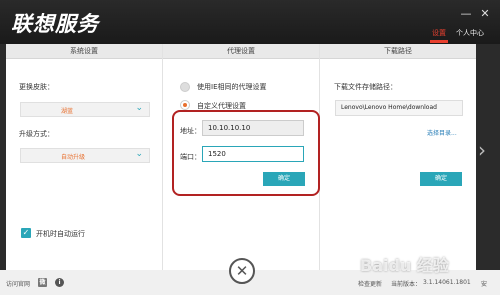 The image size is (500, 295). Describe the element at coordinates (441, 179) in the screenshot. I see `download-confirm-button: 确定` at that location.